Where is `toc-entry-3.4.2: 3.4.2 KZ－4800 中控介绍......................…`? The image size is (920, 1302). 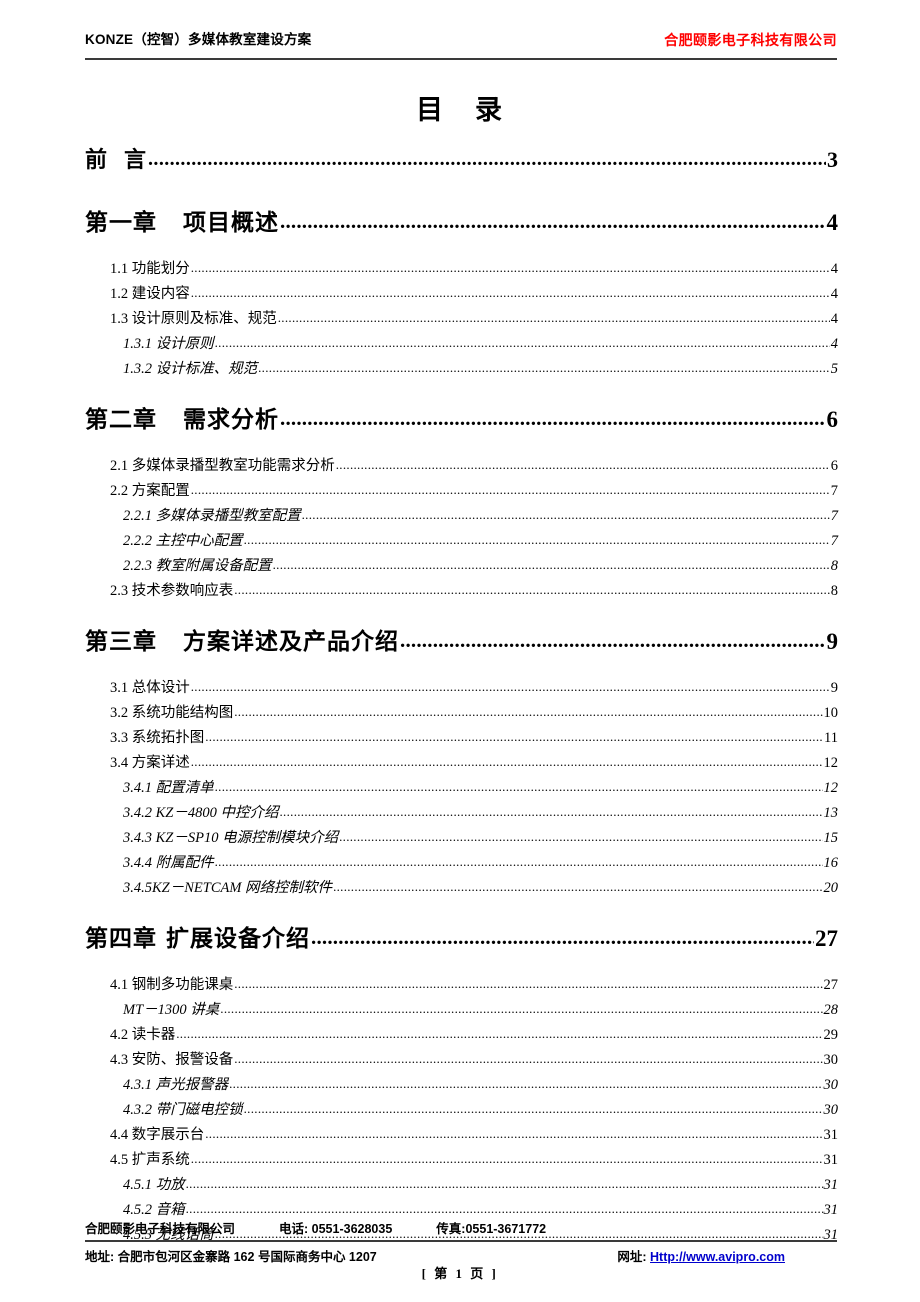
toc-entry-3.4.2: 3.4.2 KZ－4800 中控介绍......................… is located at coordinates (461, 812).